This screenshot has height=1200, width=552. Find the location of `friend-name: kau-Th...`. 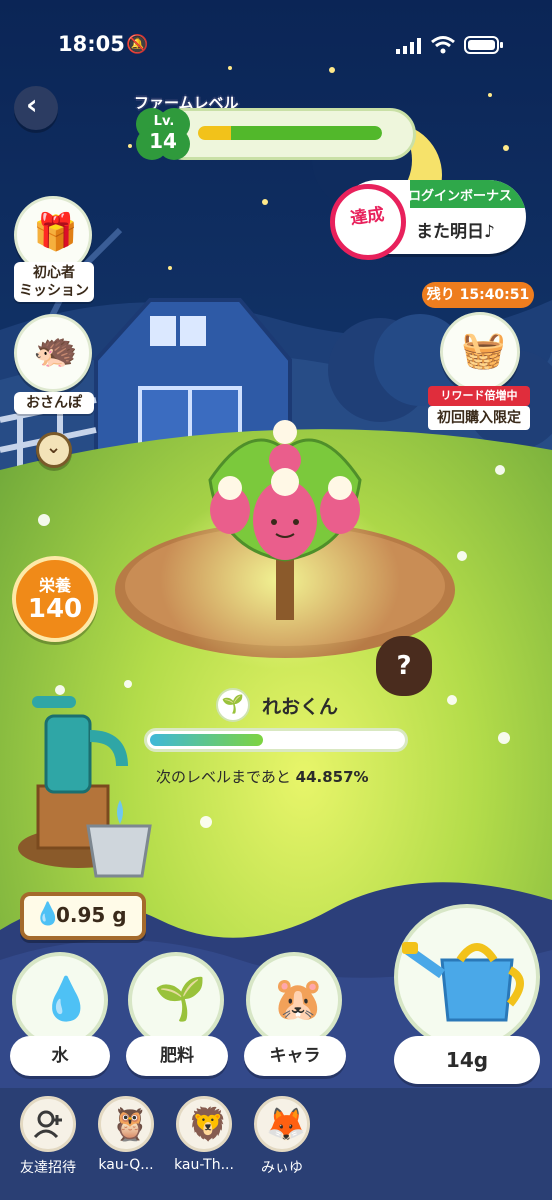

friend-name: kau-Th... is located at coordinates (204, 1165).